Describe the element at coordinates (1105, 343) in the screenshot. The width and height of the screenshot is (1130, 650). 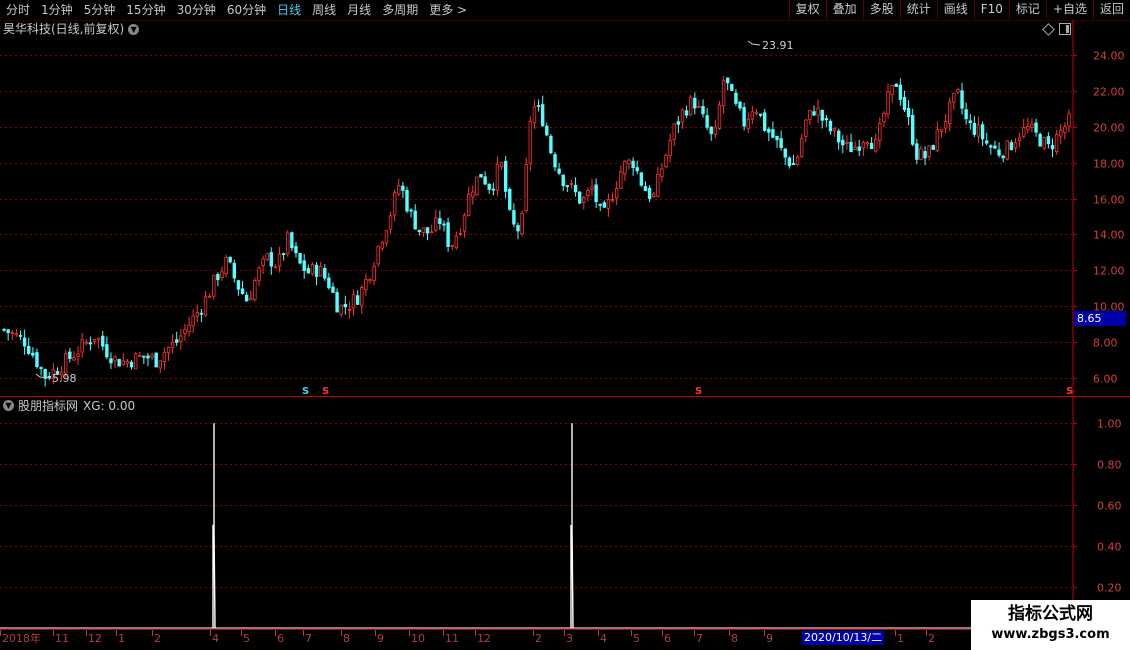
I see `y-tick-label: 8.00` at that location.